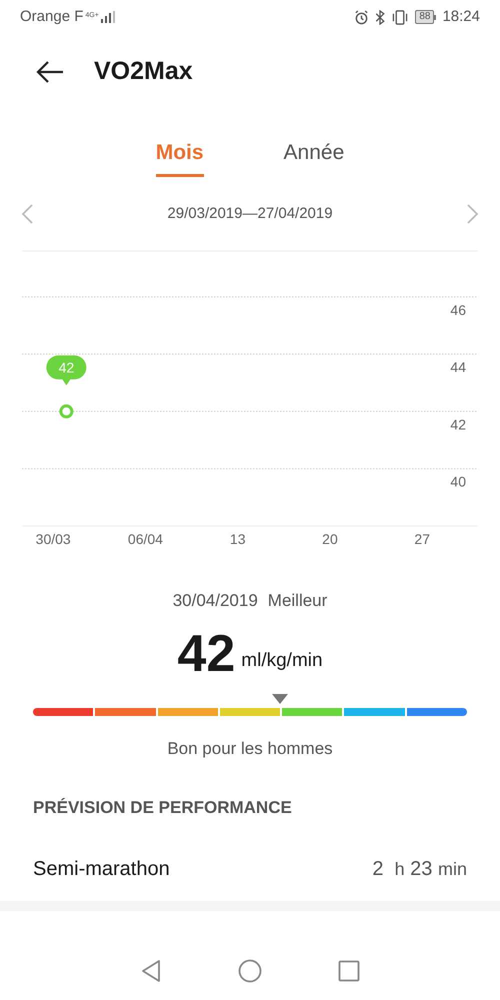 This screenshot has width=500, height=1000. Describe the element at coordinates (250, 971) in the screenshot. I see `home-nav-icon` at that location.